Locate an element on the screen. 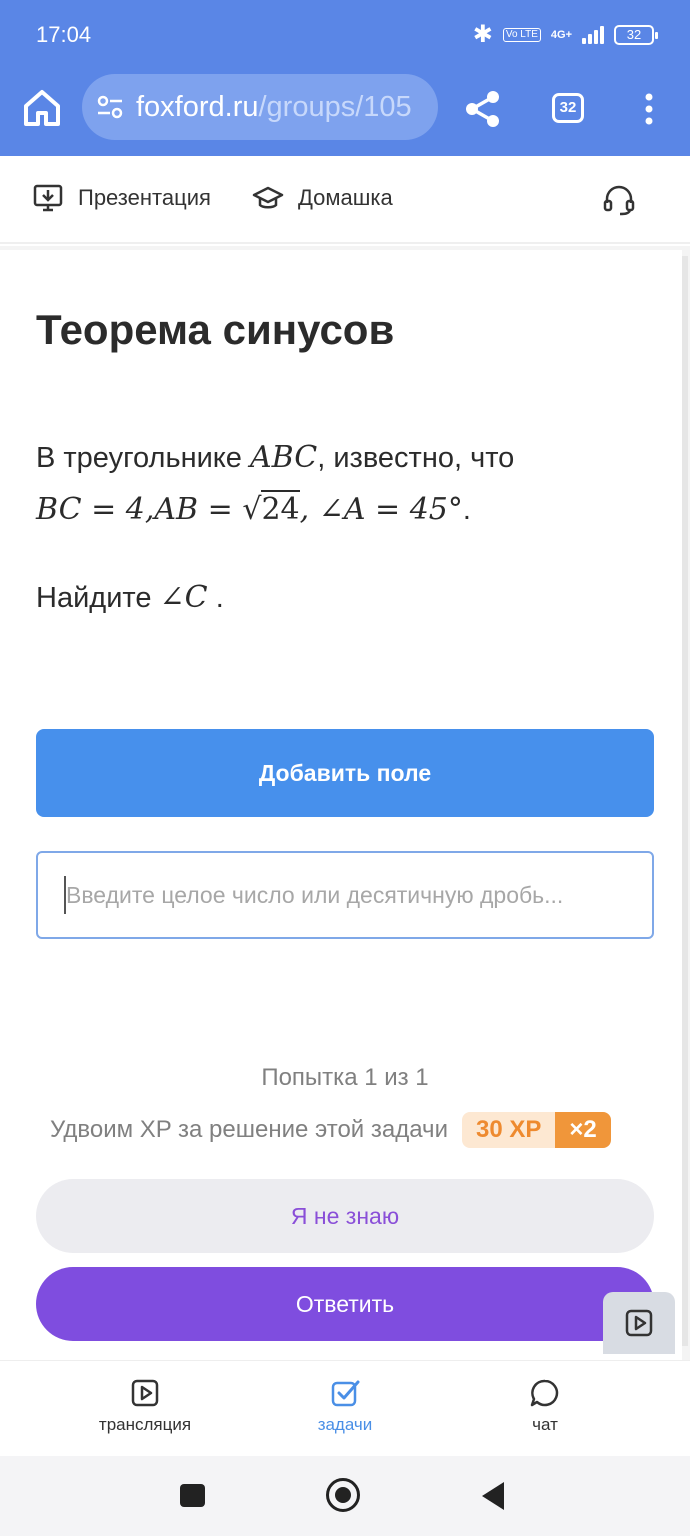 The image size is (690, 1536). side-bc: BC = 4, is located at coordinates (95, 509).